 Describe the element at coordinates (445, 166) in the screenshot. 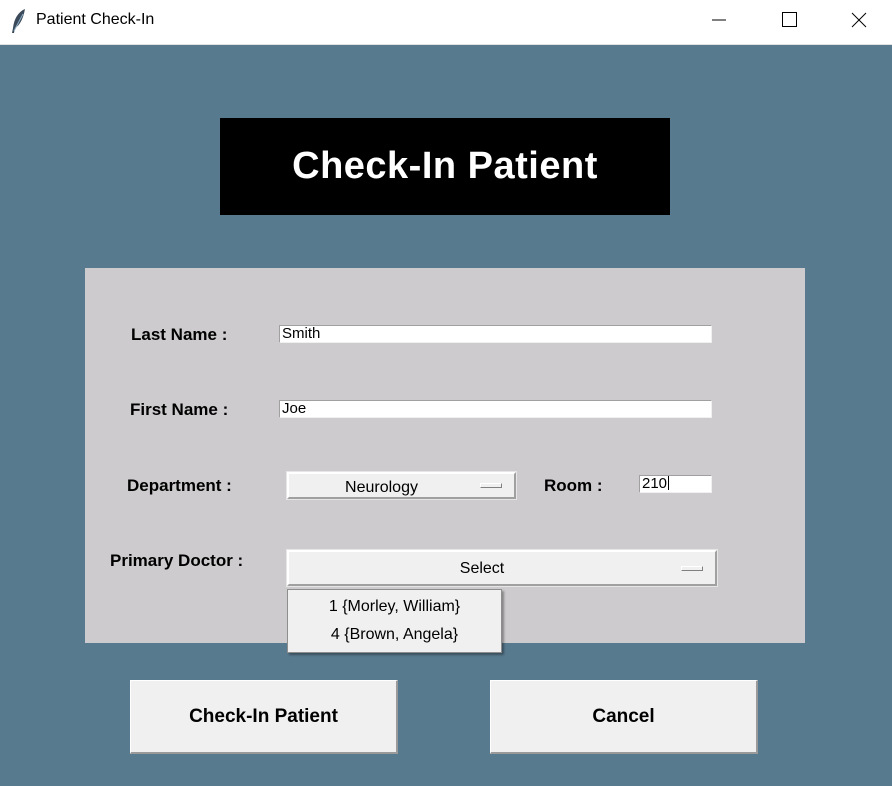

I see `page-title: Check-In Patient` at that location.